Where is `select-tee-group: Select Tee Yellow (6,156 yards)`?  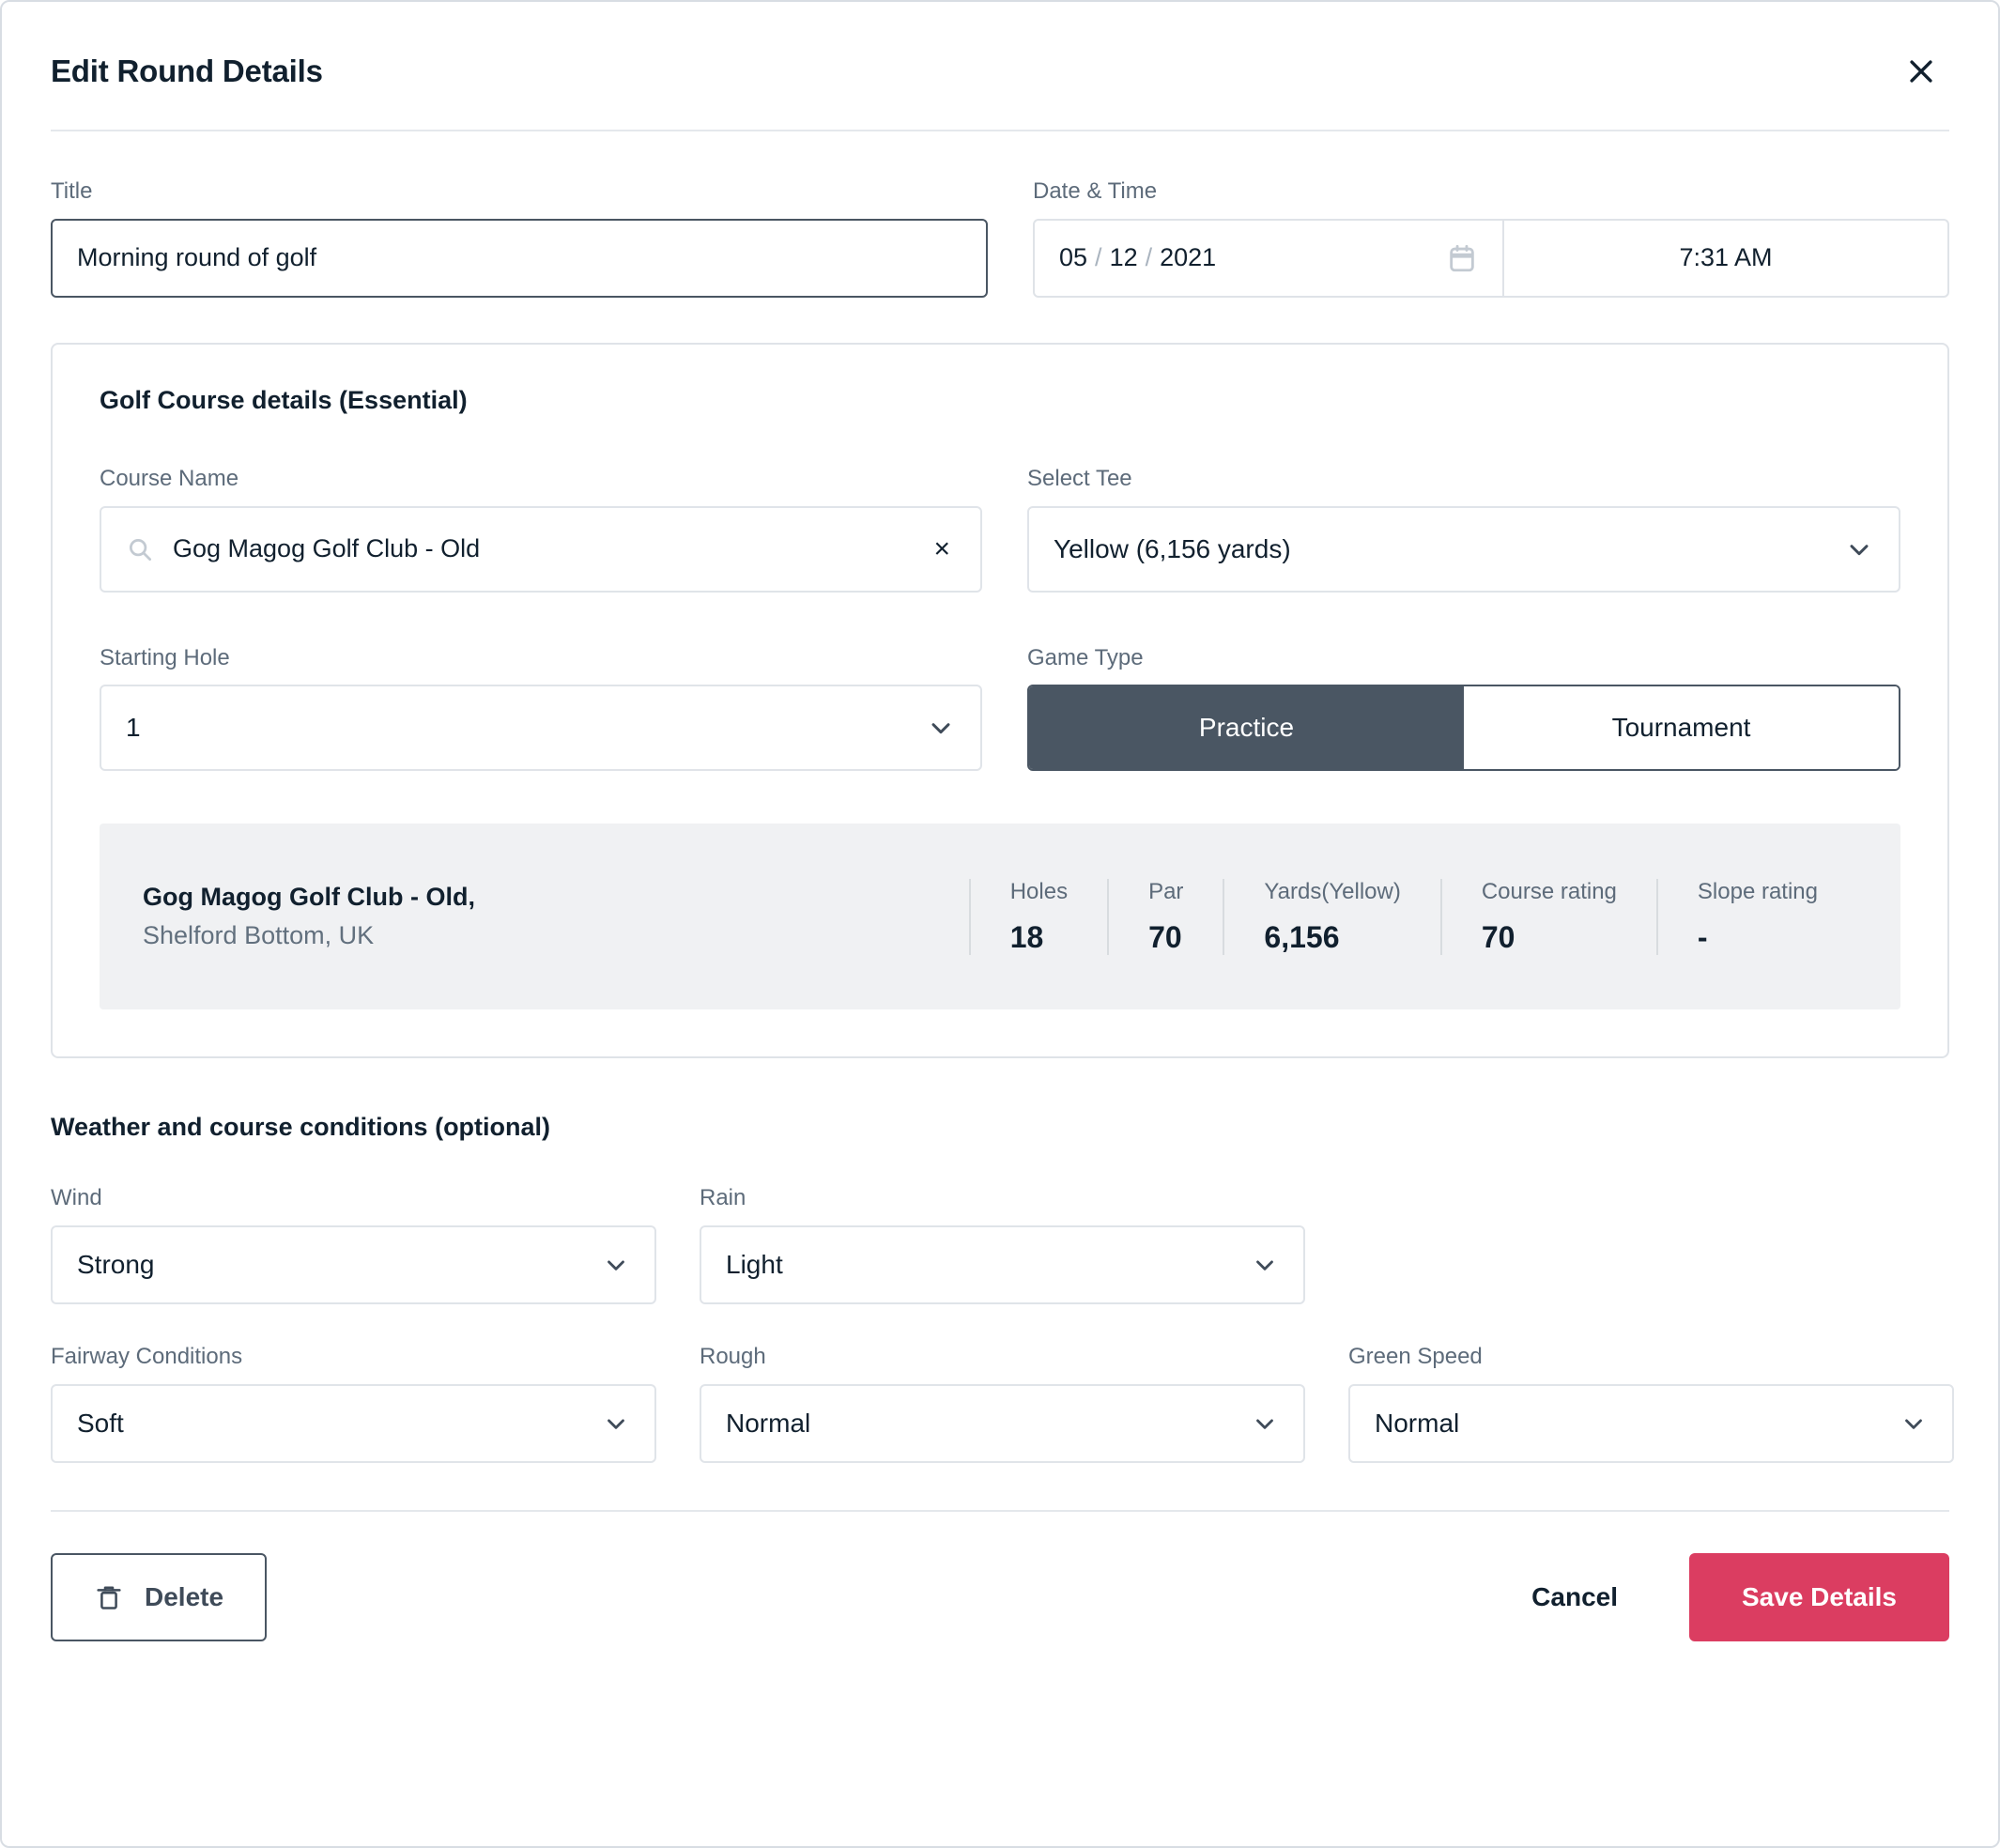
select-tee-group: Select Tee Yellow (6,156 yards) is located at coordinates (1463, 529).